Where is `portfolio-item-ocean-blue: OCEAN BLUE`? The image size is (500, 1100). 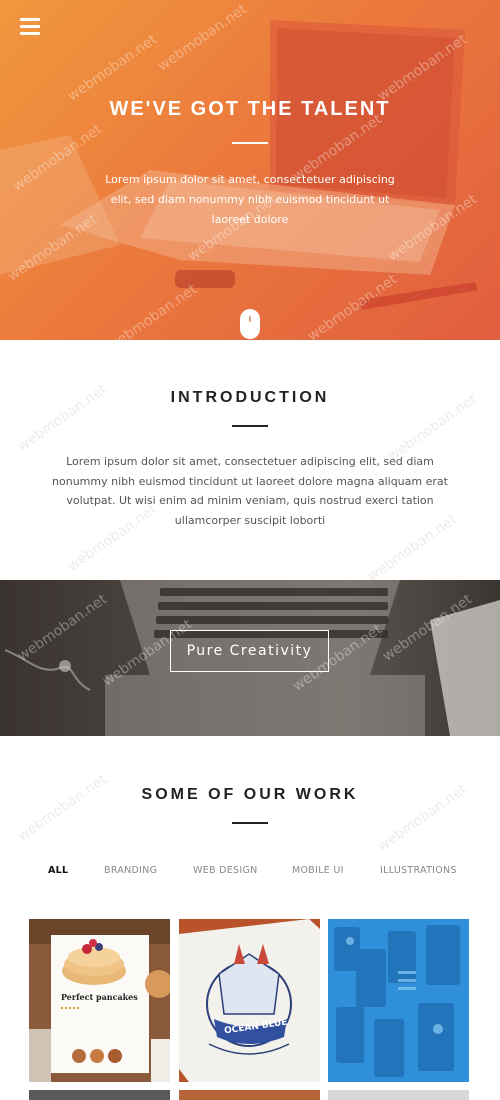 portfolio-item-ocean-blue: OCEAN BLUE is located at coordinates (249, 1000).